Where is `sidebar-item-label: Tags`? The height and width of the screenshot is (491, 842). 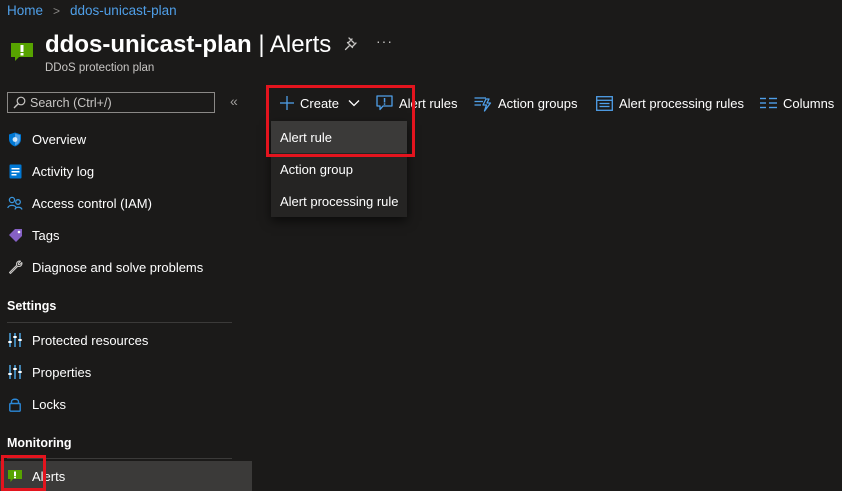
sidebar-item-label: Tags is located at coordinates (46, 235).